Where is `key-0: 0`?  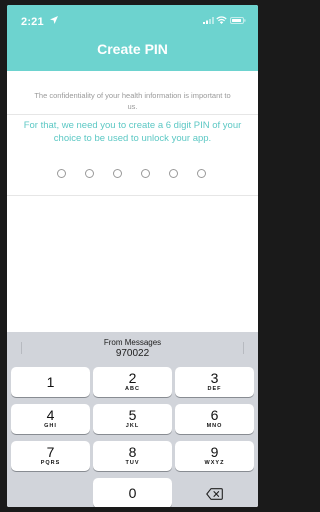 key-0: 0 is located at coordinates (132, 492).